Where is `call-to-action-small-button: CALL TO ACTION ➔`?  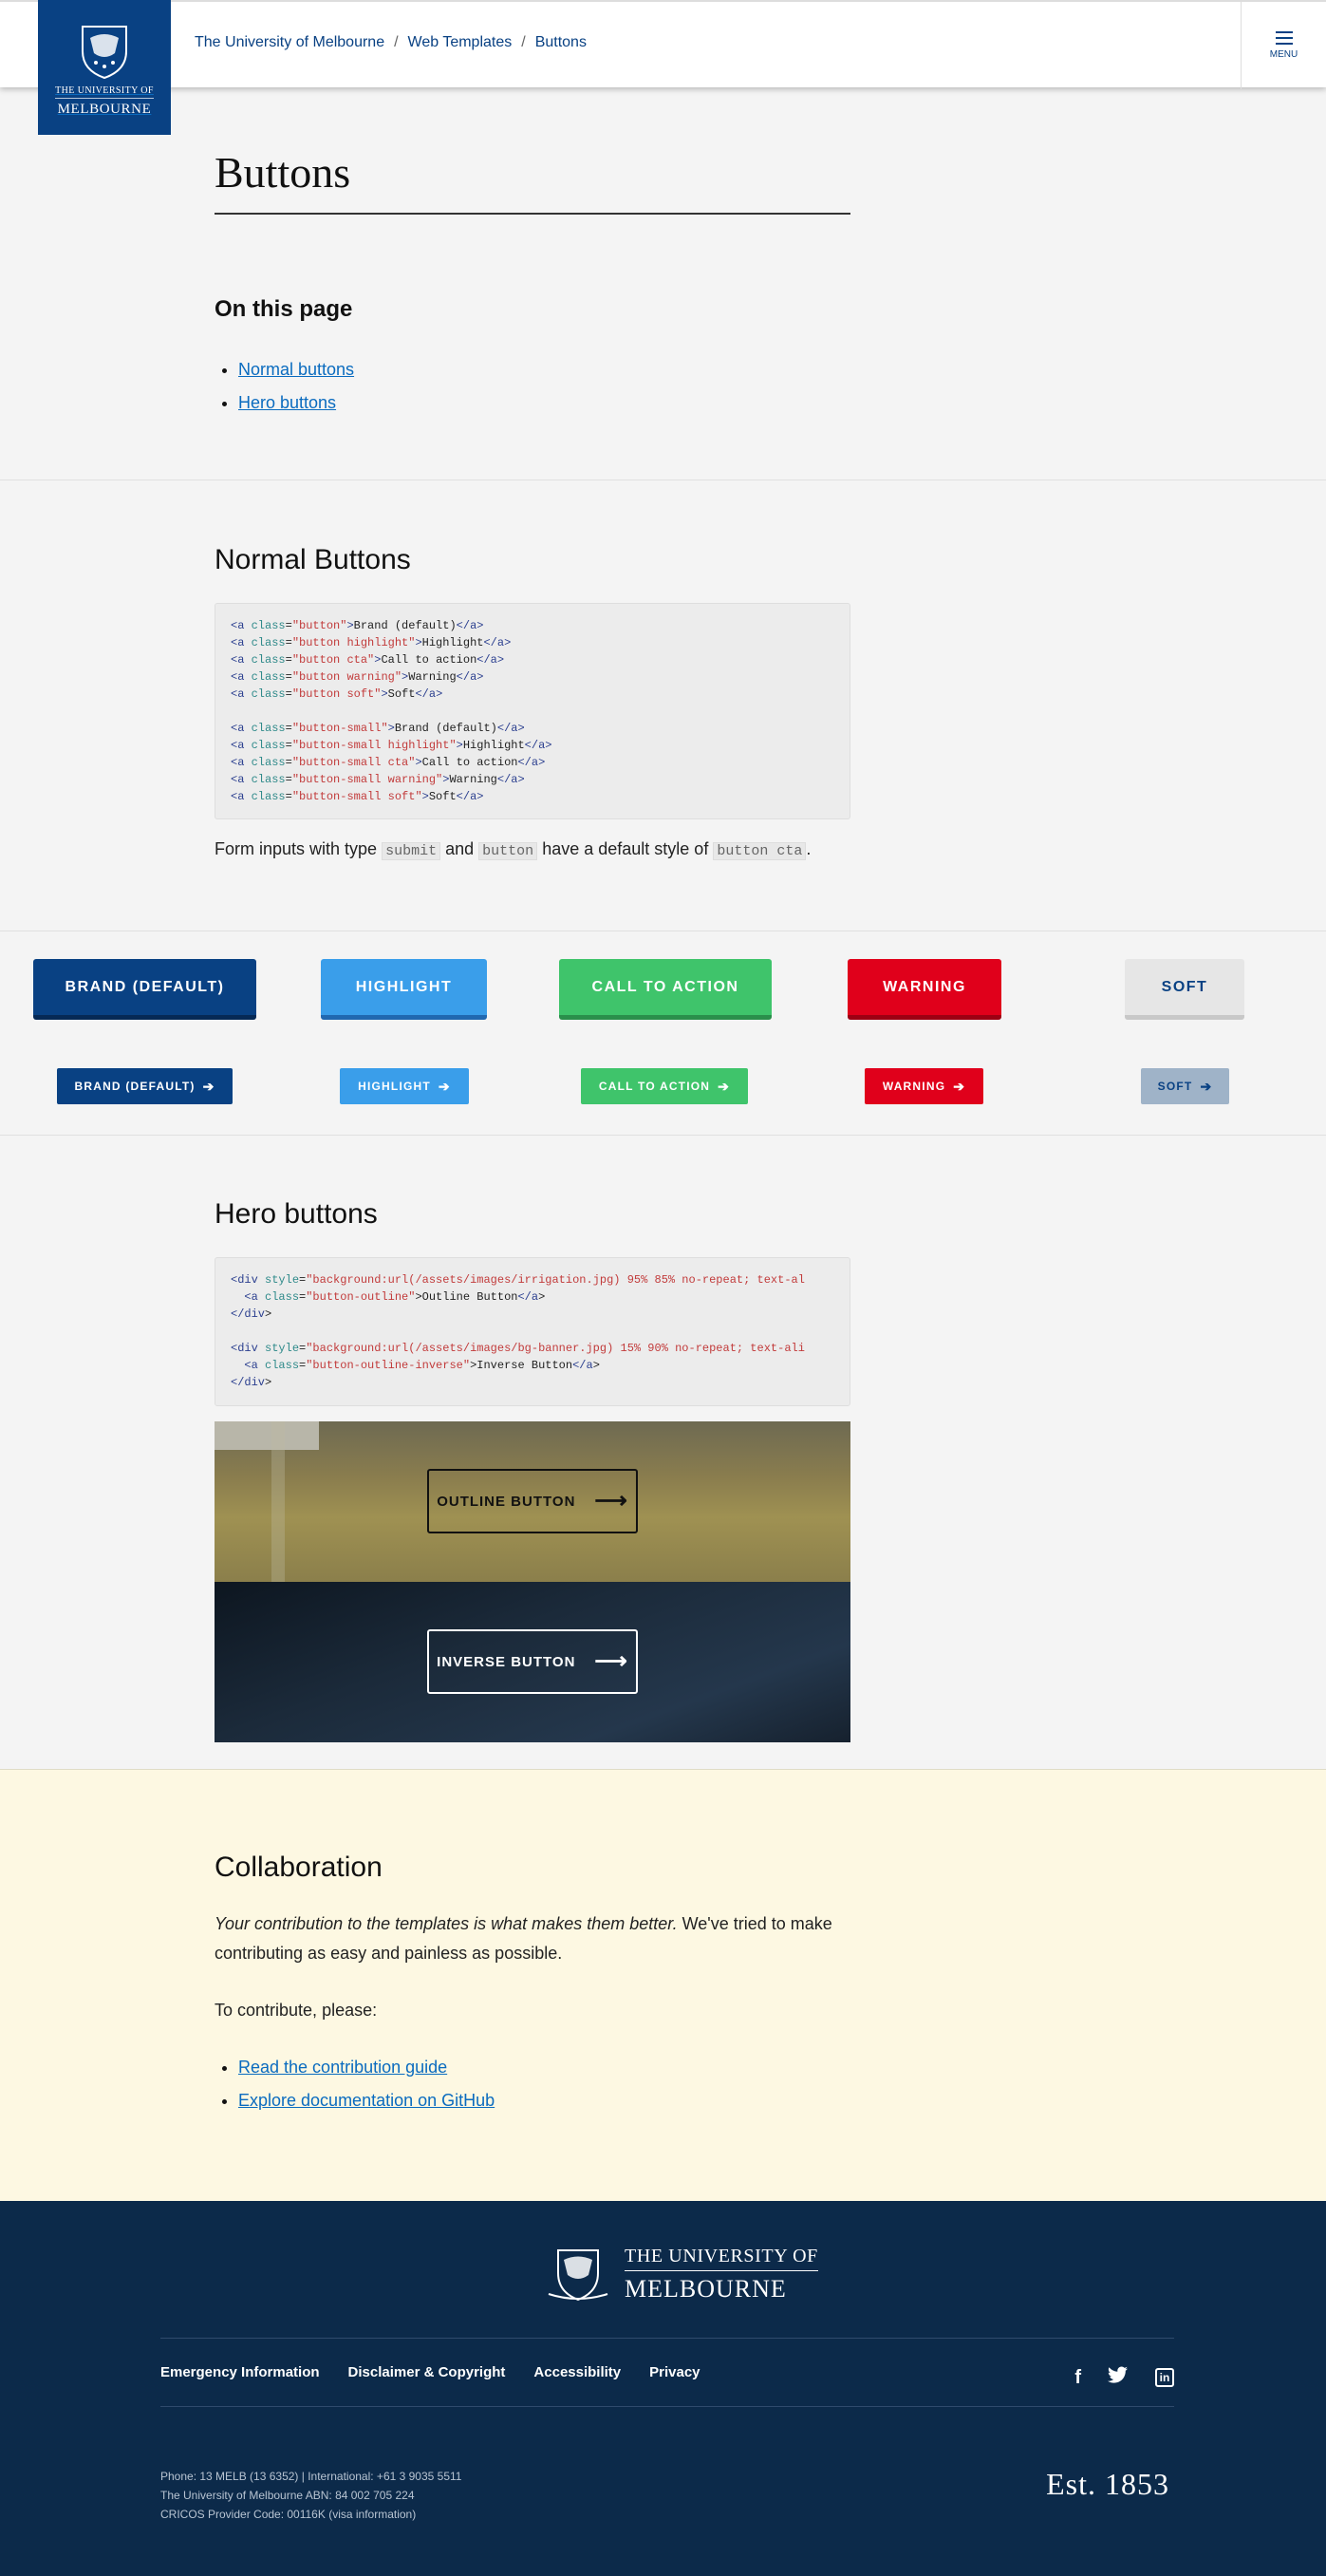 call-to-action-small-button: CALL TO ACTION ➔ is located at coordinates (664, 1086).